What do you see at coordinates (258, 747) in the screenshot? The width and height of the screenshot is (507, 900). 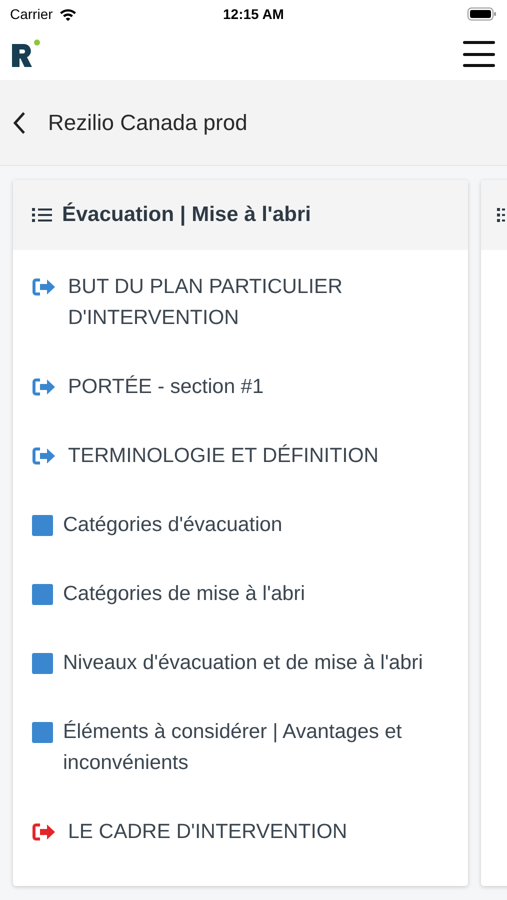 I see `section-link: Éléments à considérer | Avantages et inconvénients` at bounding box center [258, 747].